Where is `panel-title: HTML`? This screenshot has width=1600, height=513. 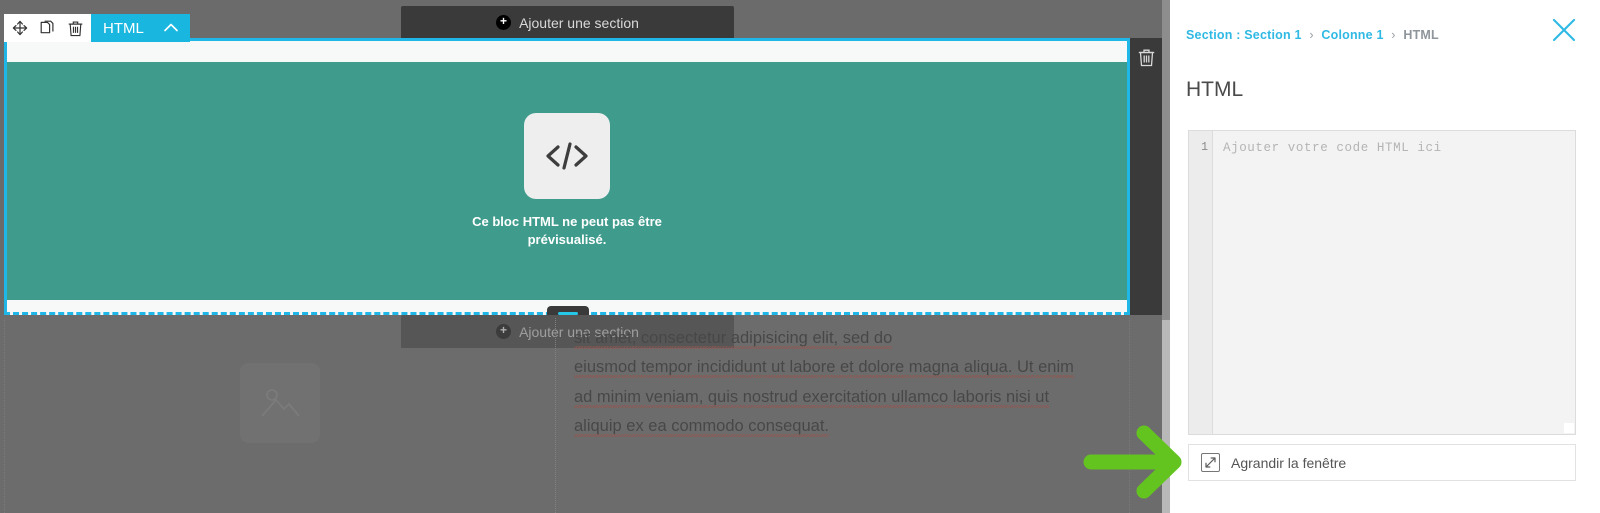 panel-title: HTML is located at coordinates (1215, 89).